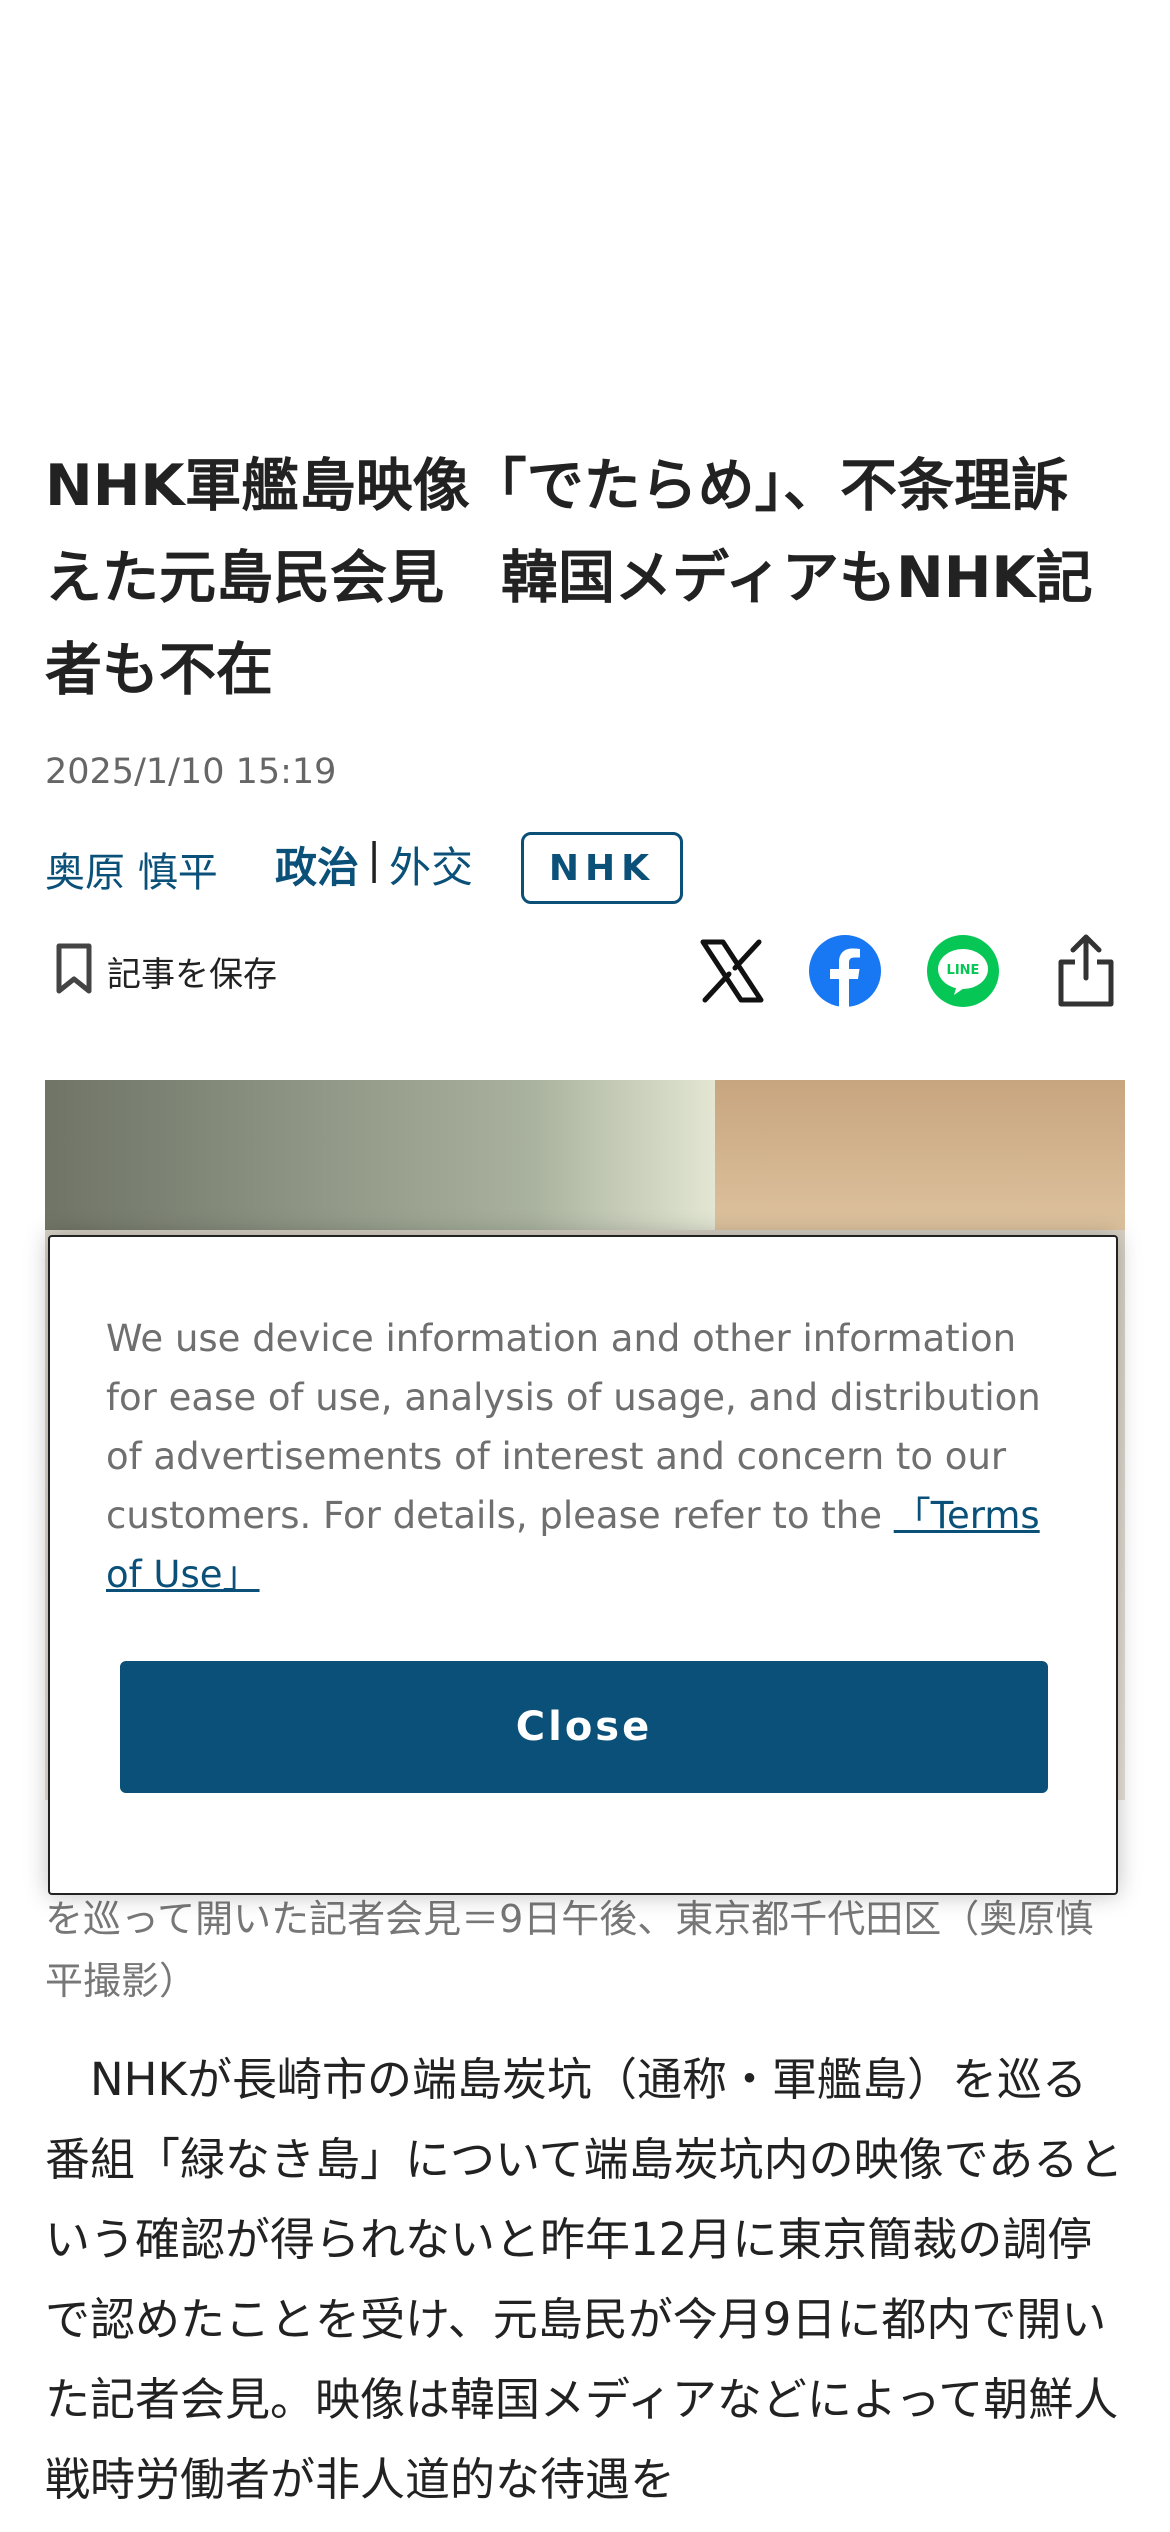 This screenshot has width=1170, height=2532. Describe the element at coordinates (317, 864) in the screenshot. I see `category-politics-link: 政治` at that location.